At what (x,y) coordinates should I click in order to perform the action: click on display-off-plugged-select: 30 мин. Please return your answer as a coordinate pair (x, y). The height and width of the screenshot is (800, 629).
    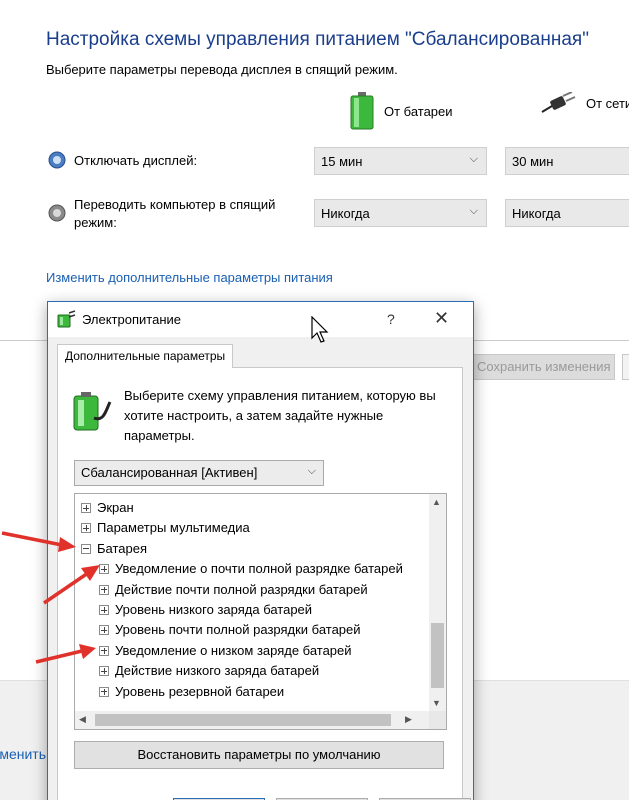
    Looking at the image, I should click on (567, 161).